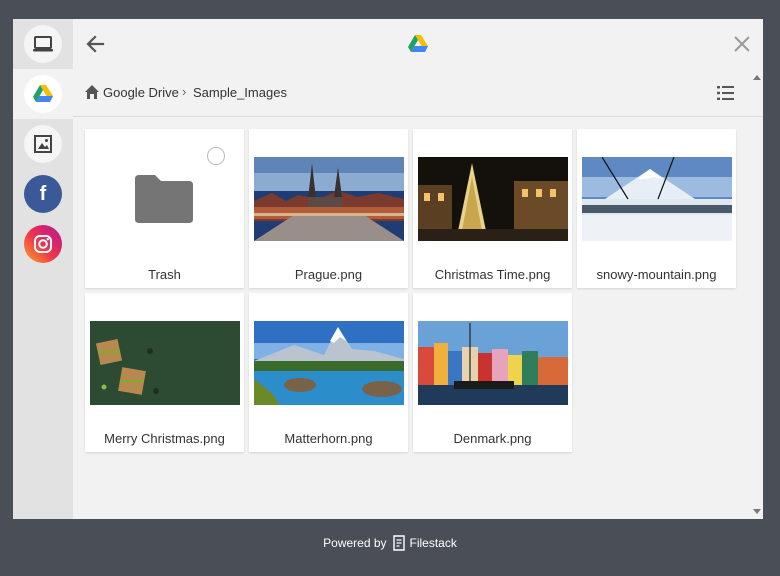 Image resolution: width=780 pixels, height=576 pixels. I want to click on sidebar-item-facebook: f, so click(43, 194).